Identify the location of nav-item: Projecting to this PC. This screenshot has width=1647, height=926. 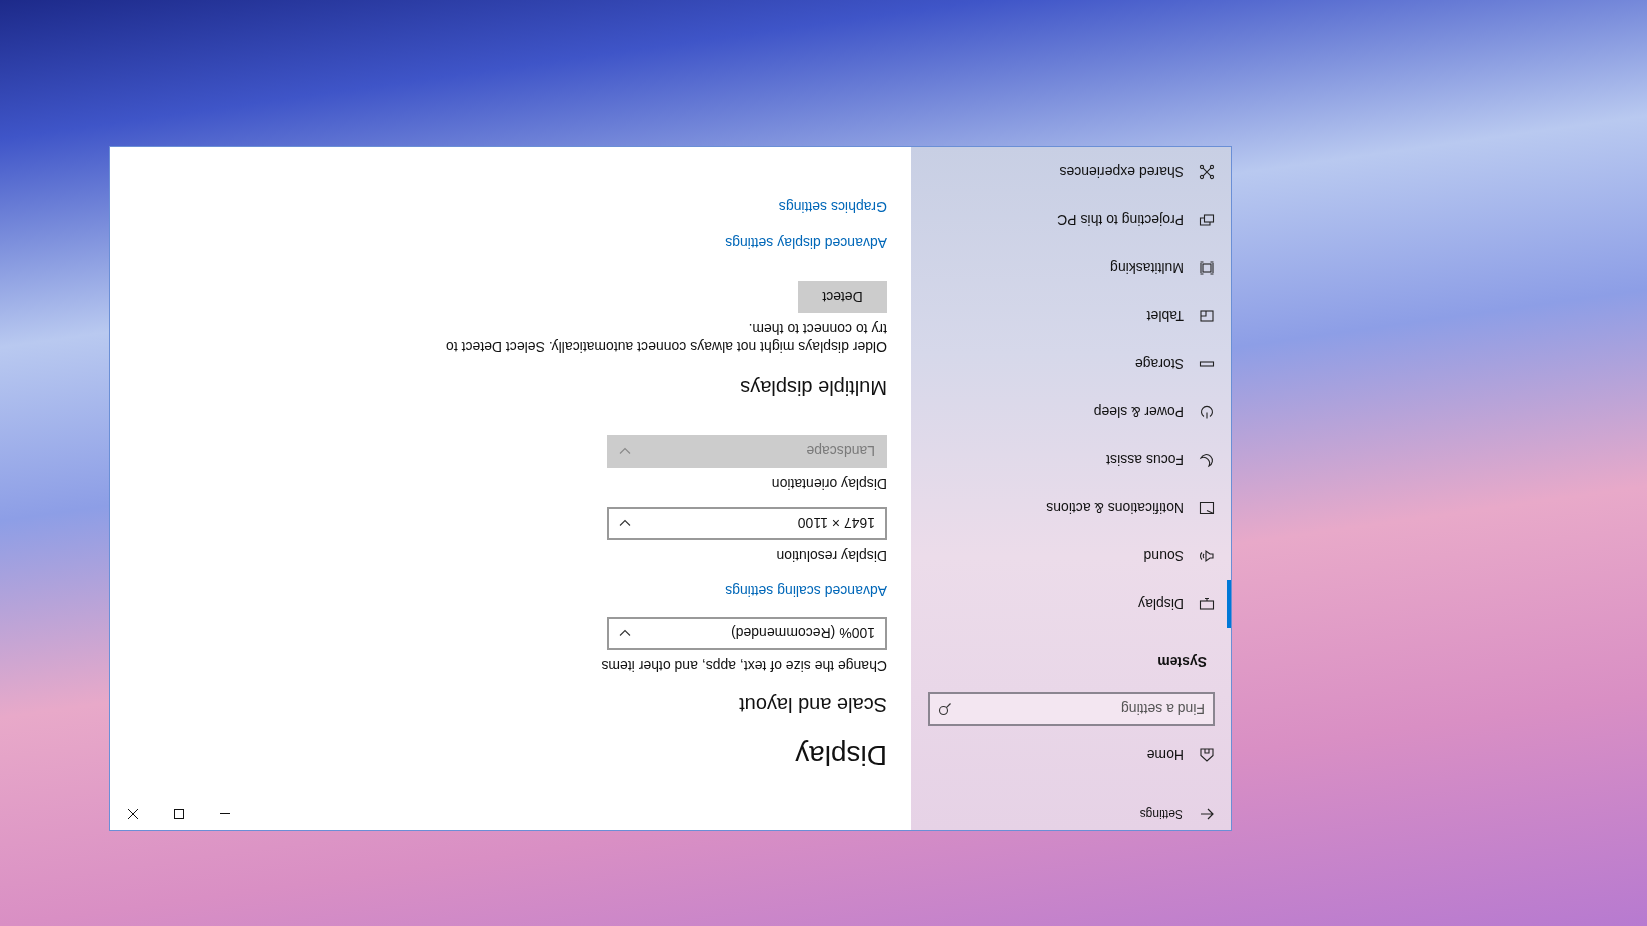
(1071, 220).